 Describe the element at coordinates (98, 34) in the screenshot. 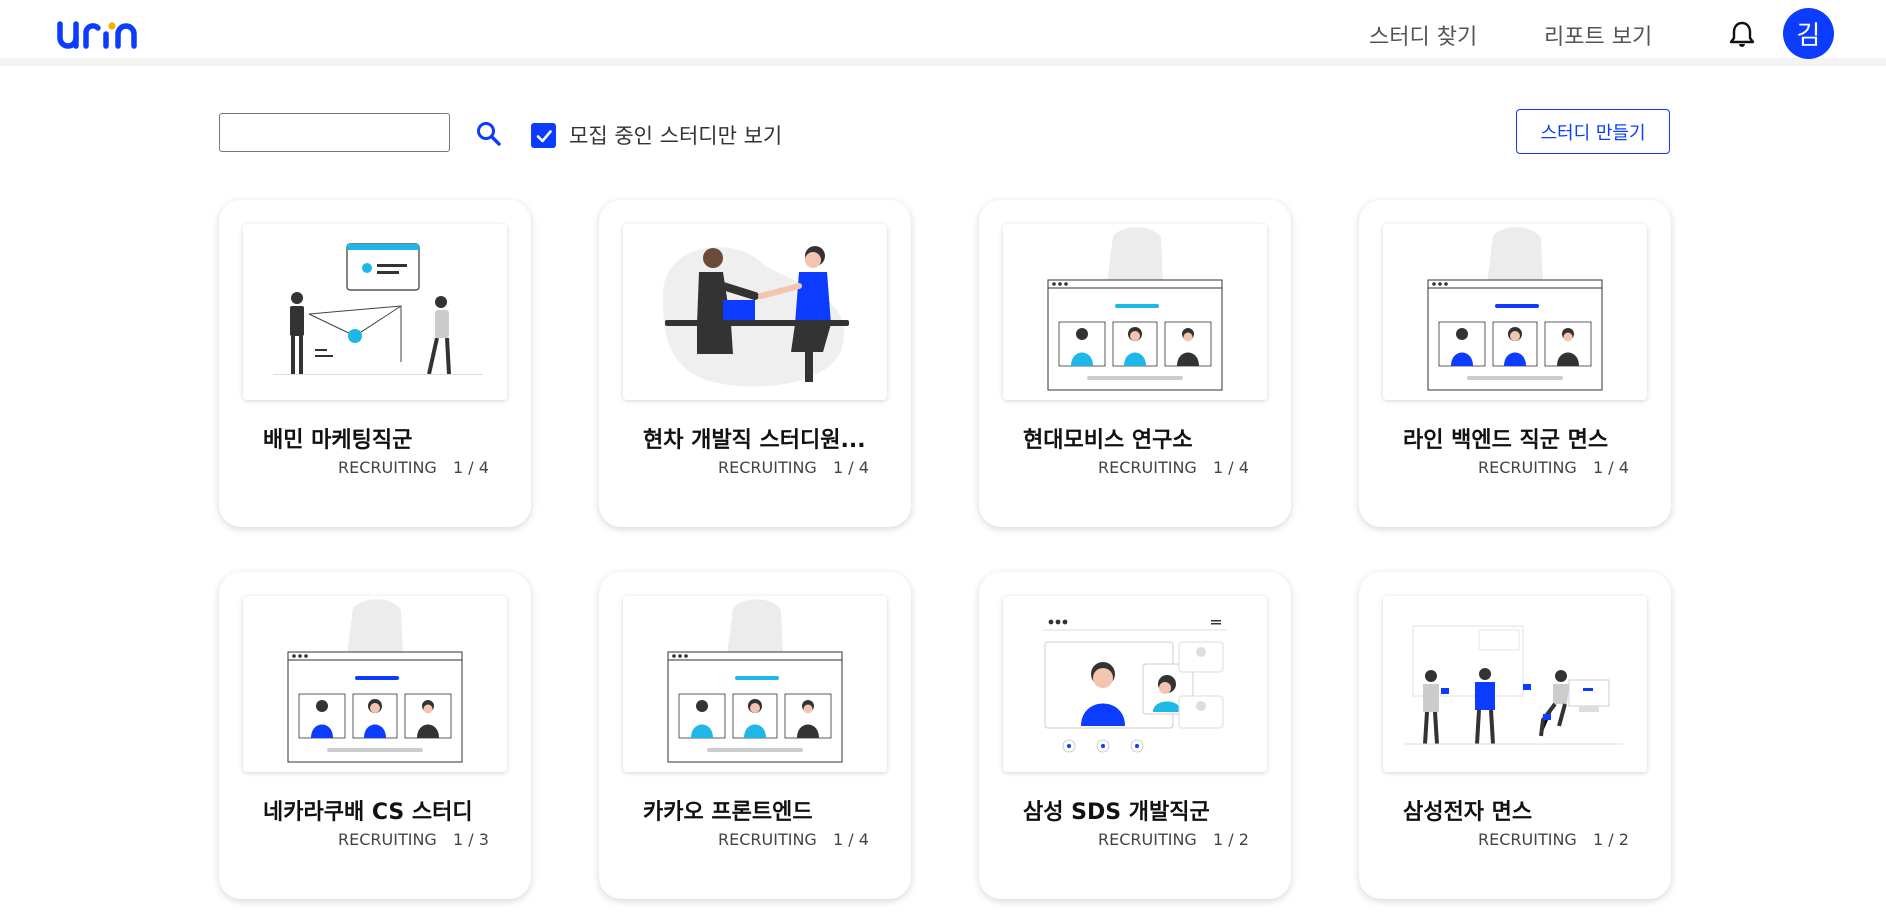

I see `urn-logo` at that location.